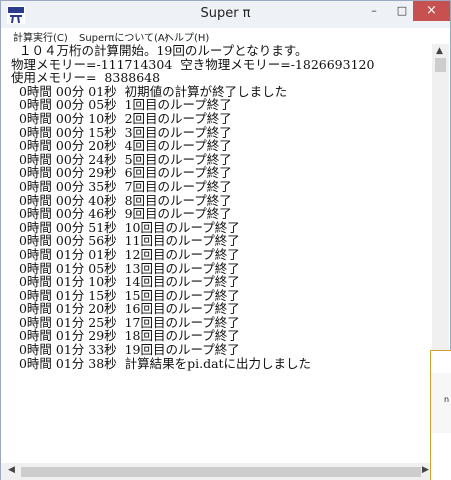 The width and height of the screenshot is (451, 480). What do you see at coordinates (11, 470) in the screenshot?
I see `scroll-left-icon: ◀` at bounding box center [11, 470].